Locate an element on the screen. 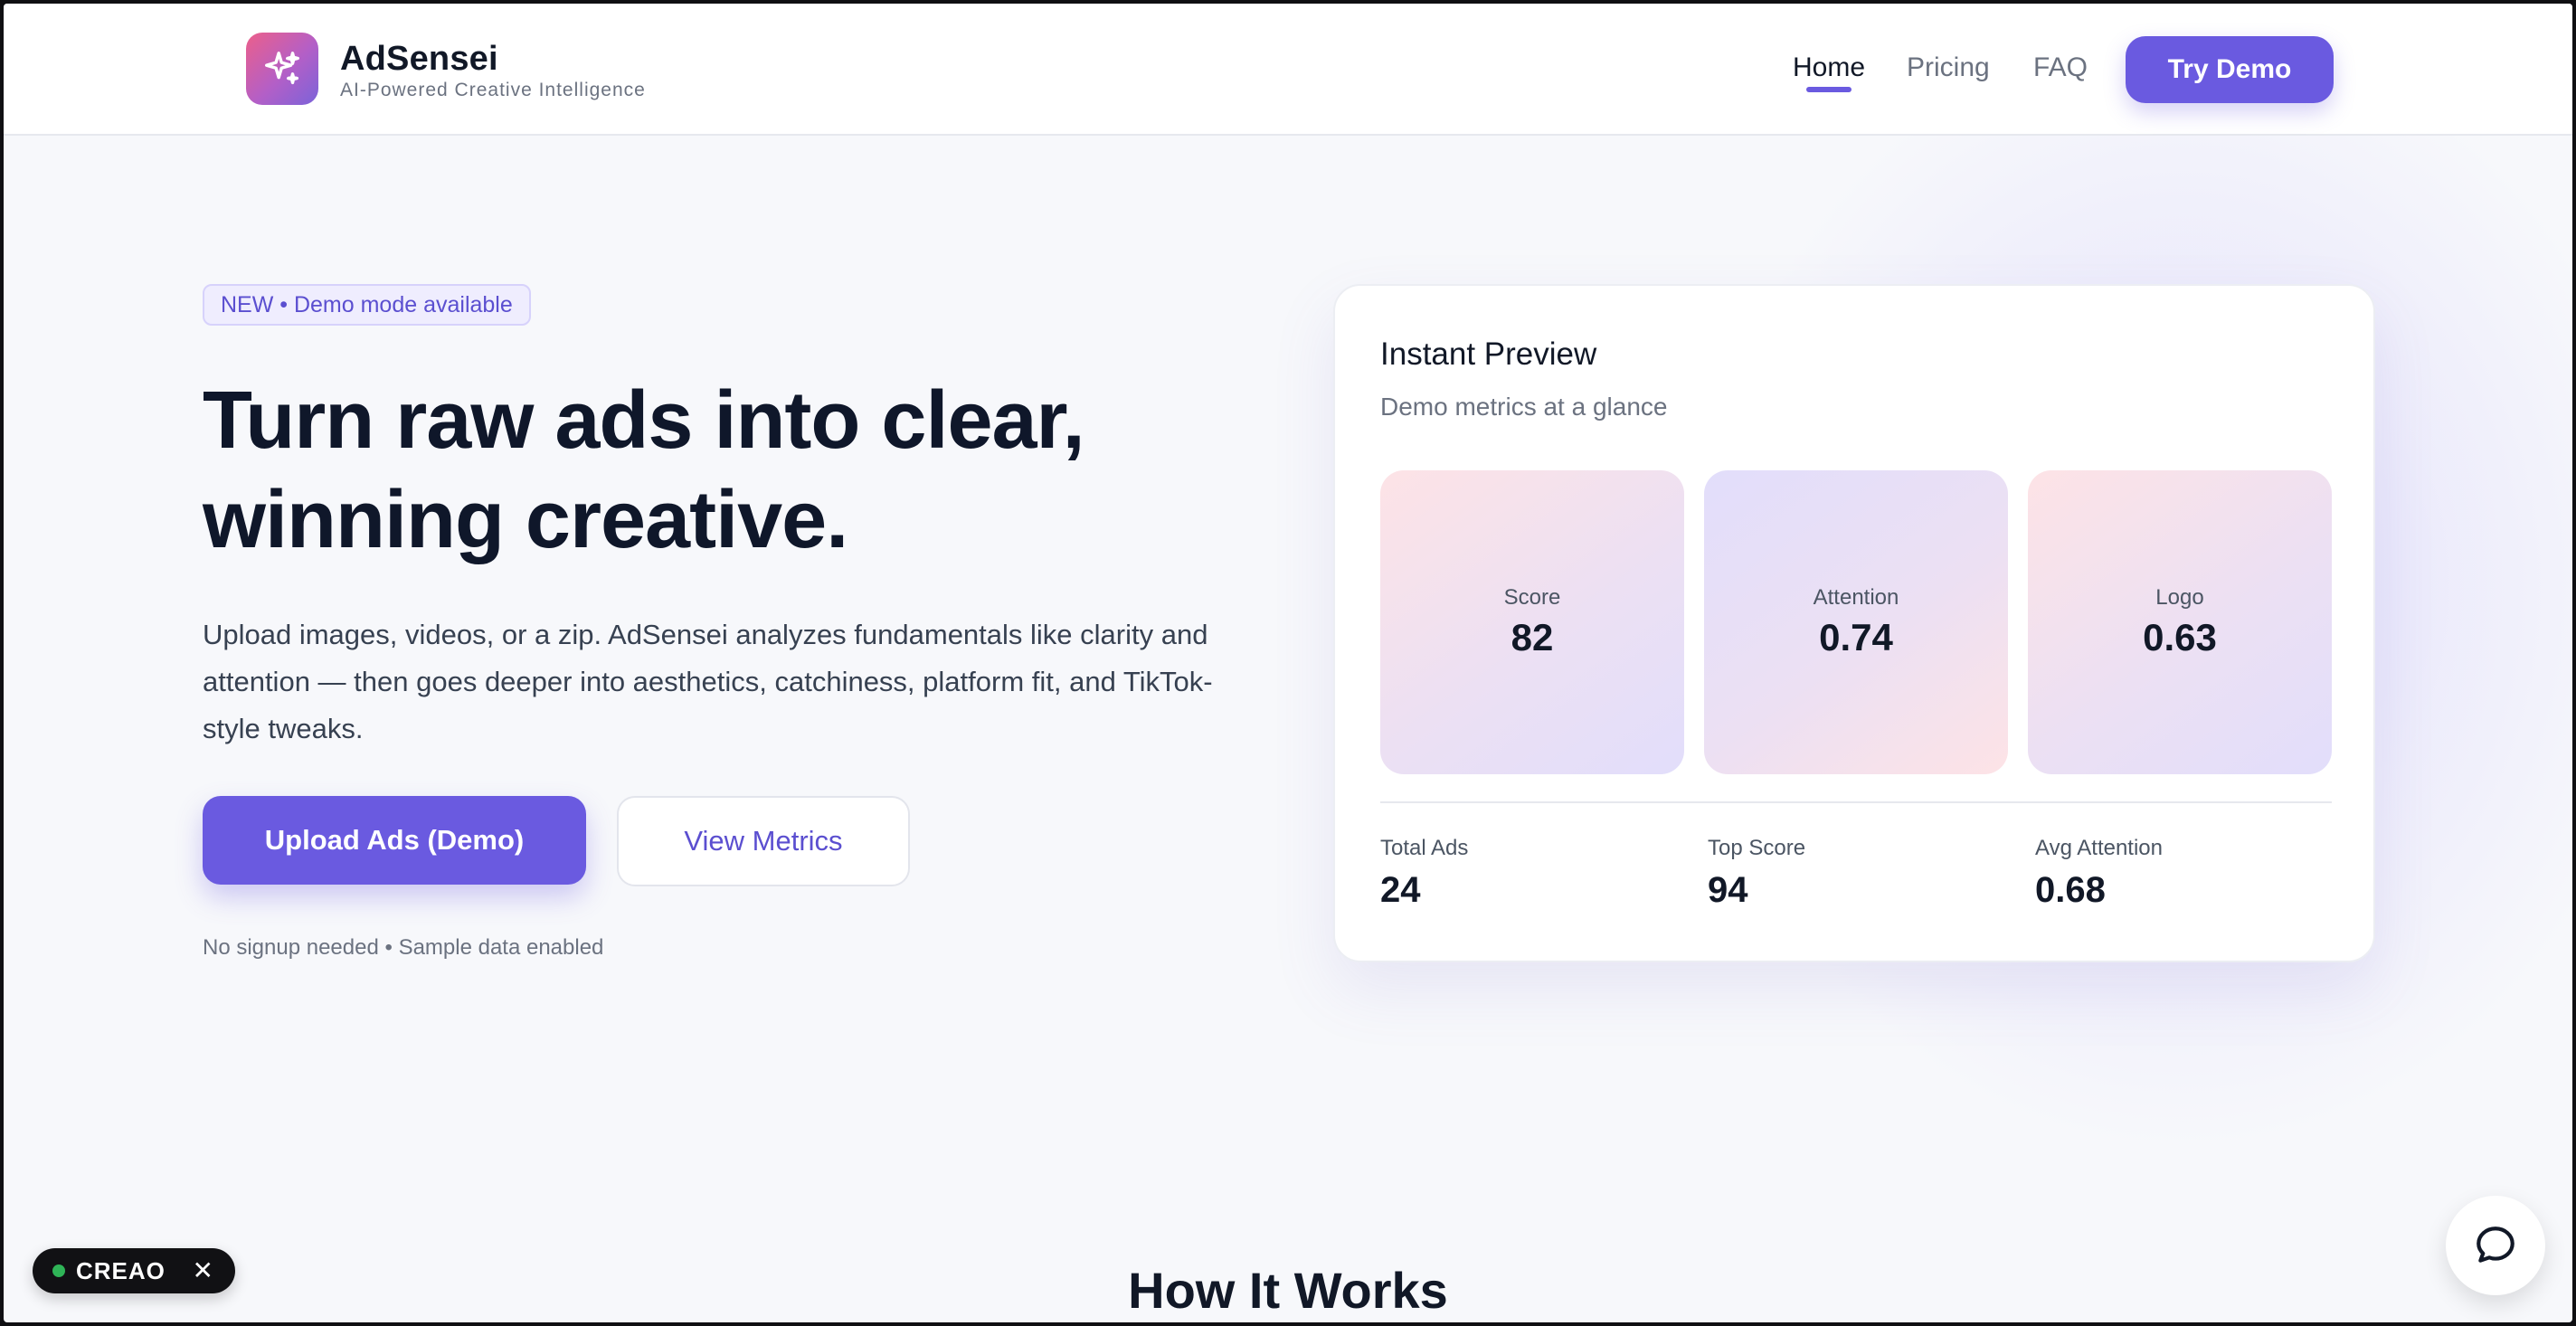  metric-value: 82 is located at coordinates (1533, 637).